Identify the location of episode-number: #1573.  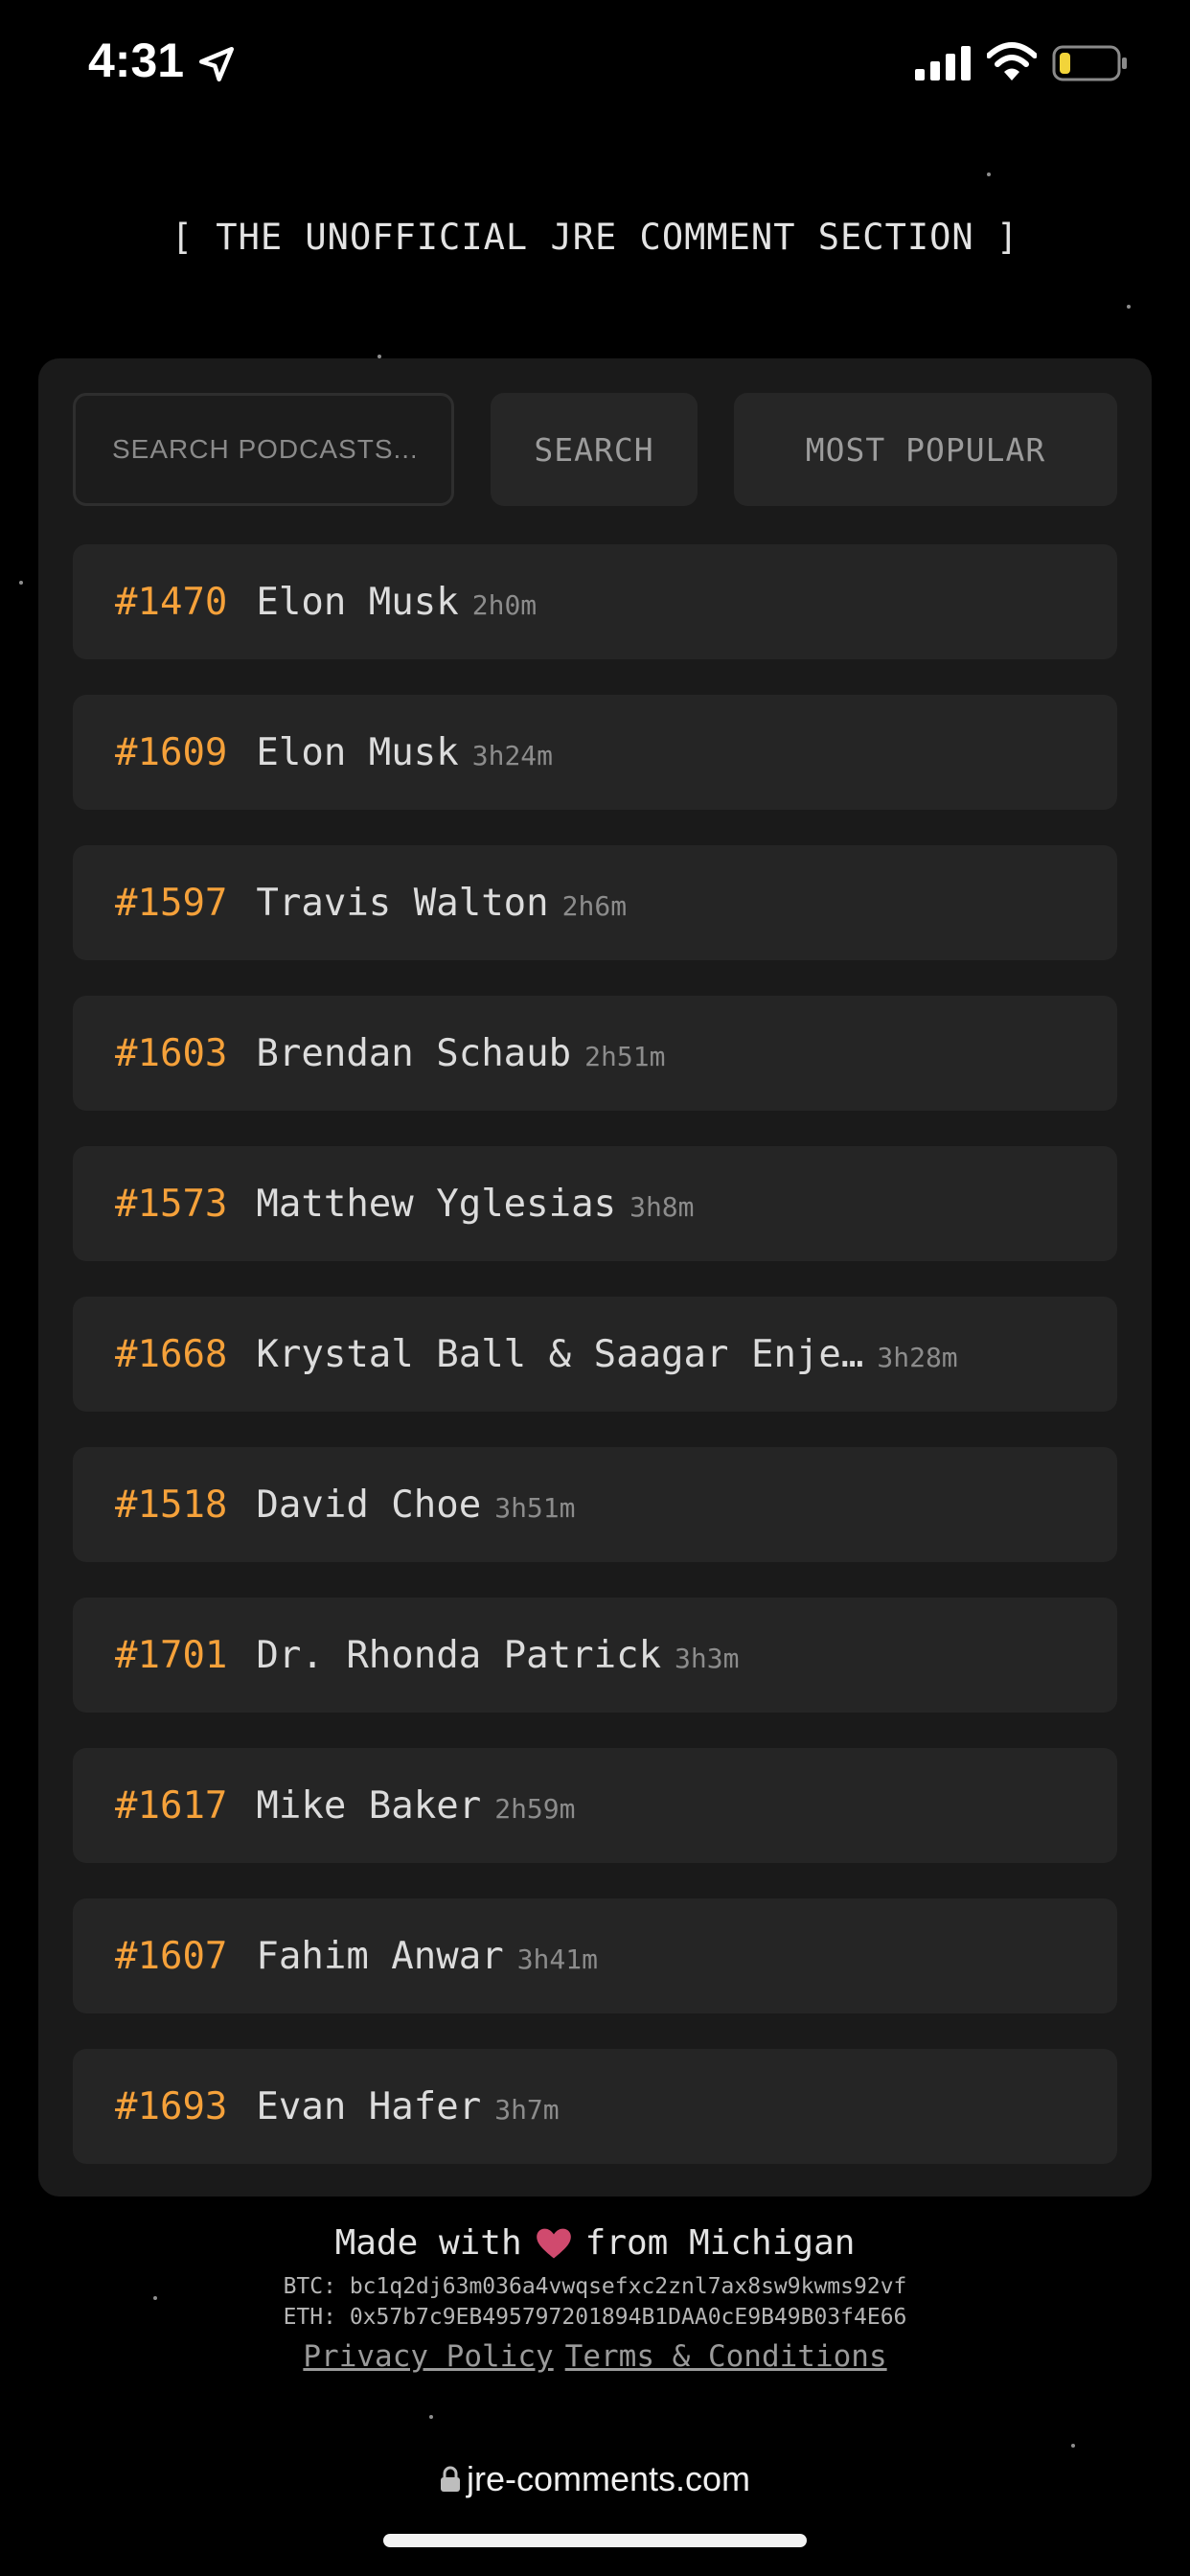
(171, 1204).